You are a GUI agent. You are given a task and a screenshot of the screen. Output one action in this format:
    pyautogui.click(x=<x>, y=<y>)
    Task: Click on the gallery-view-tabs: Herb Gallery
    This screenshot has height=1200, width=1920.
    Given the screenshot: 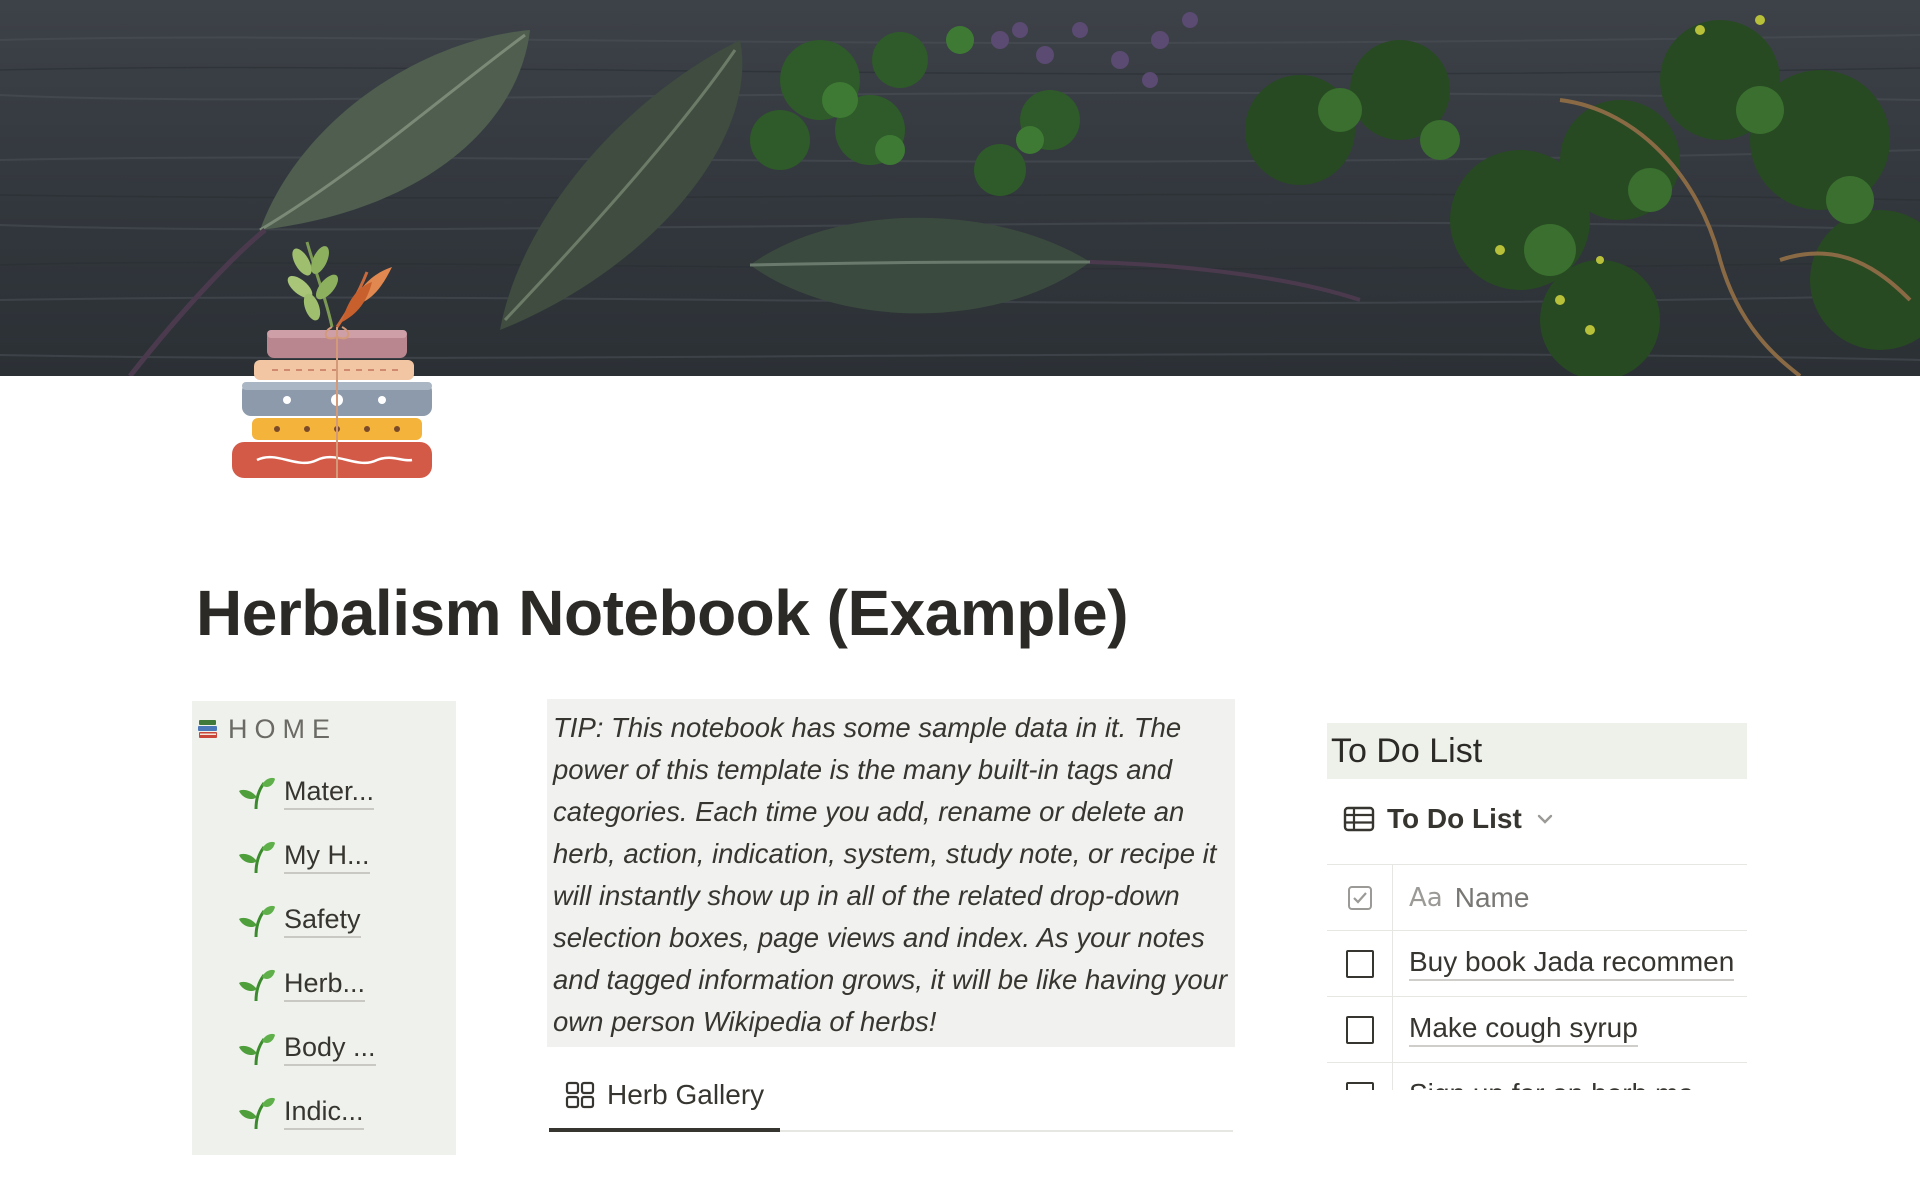 What is the action you would take?
    pyautogui.click(x=891, y=1097)
    